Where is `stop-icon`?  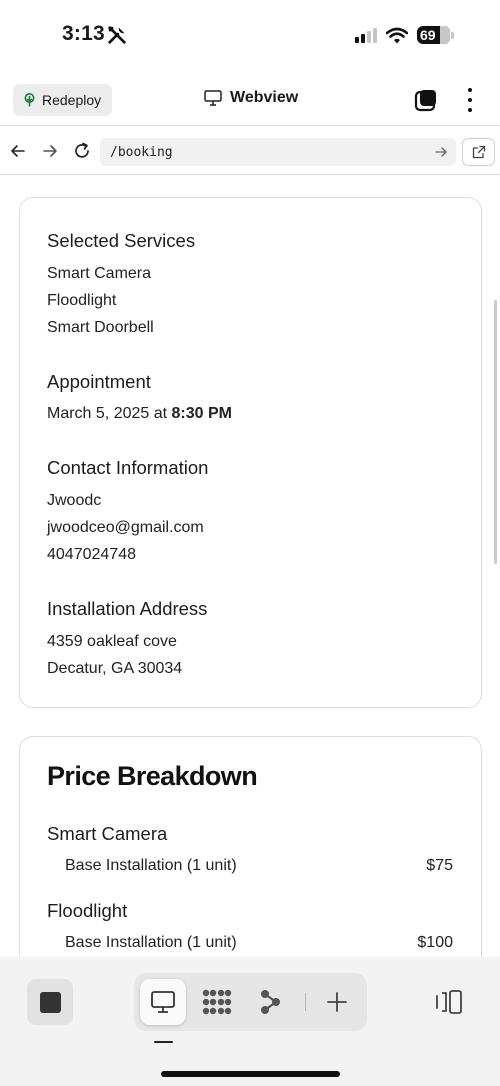
stop-icon is located at coordinates (50, 1002).